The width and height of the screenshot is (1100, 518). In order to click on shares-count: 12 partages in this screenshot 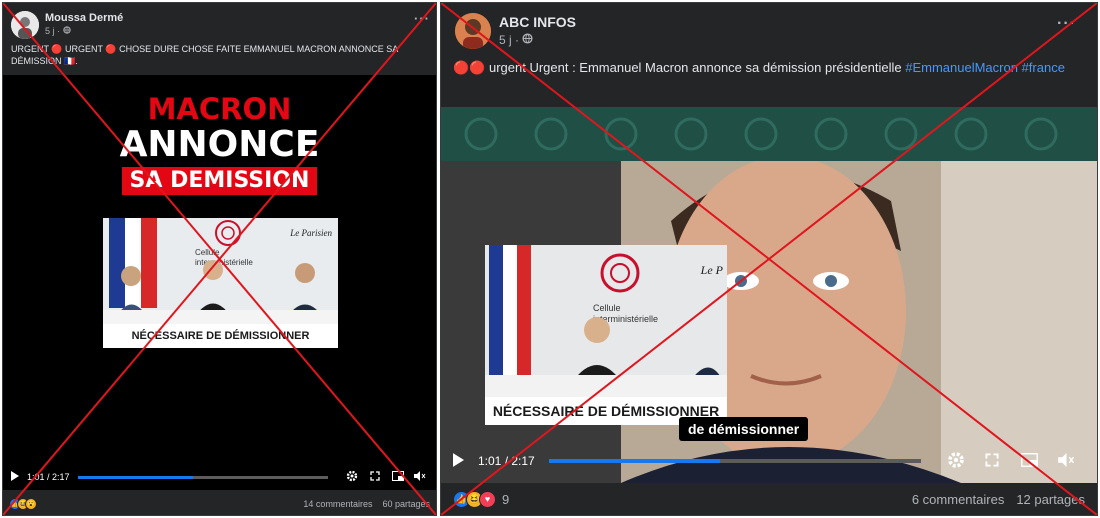, I will do `click(1050, 499)`.